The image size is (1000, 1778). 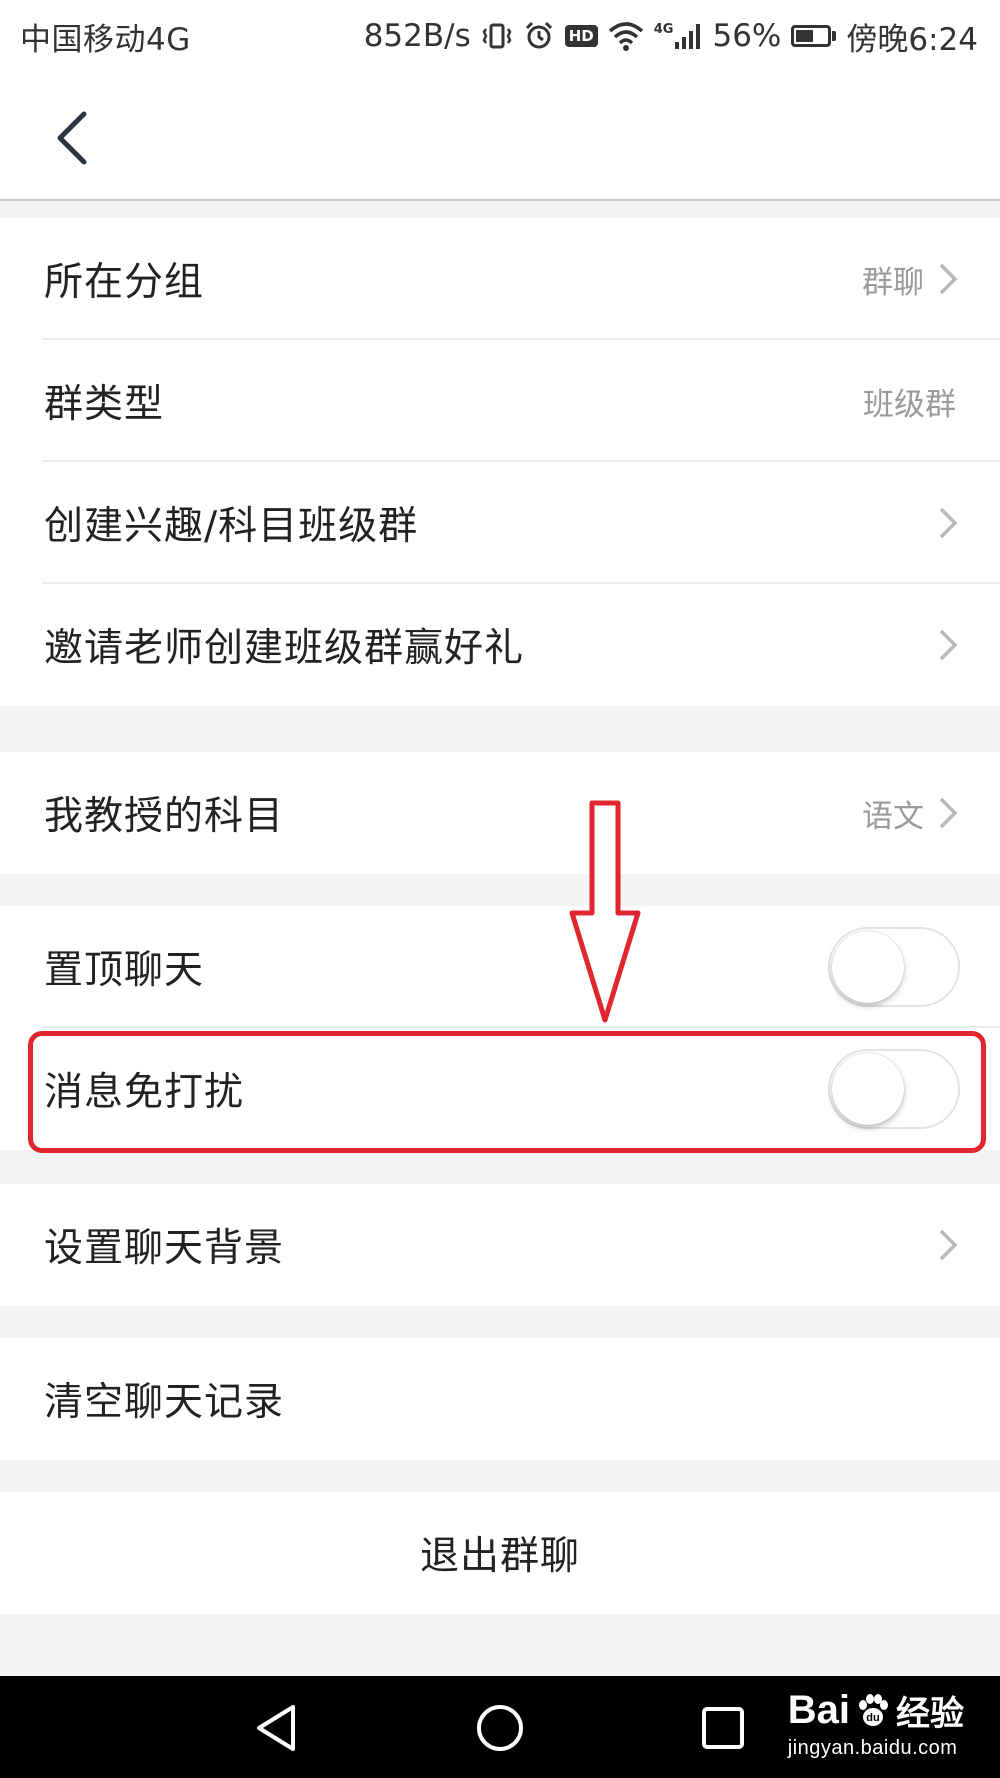 I want to click on alarm-icon, so click(x=539, y=36).